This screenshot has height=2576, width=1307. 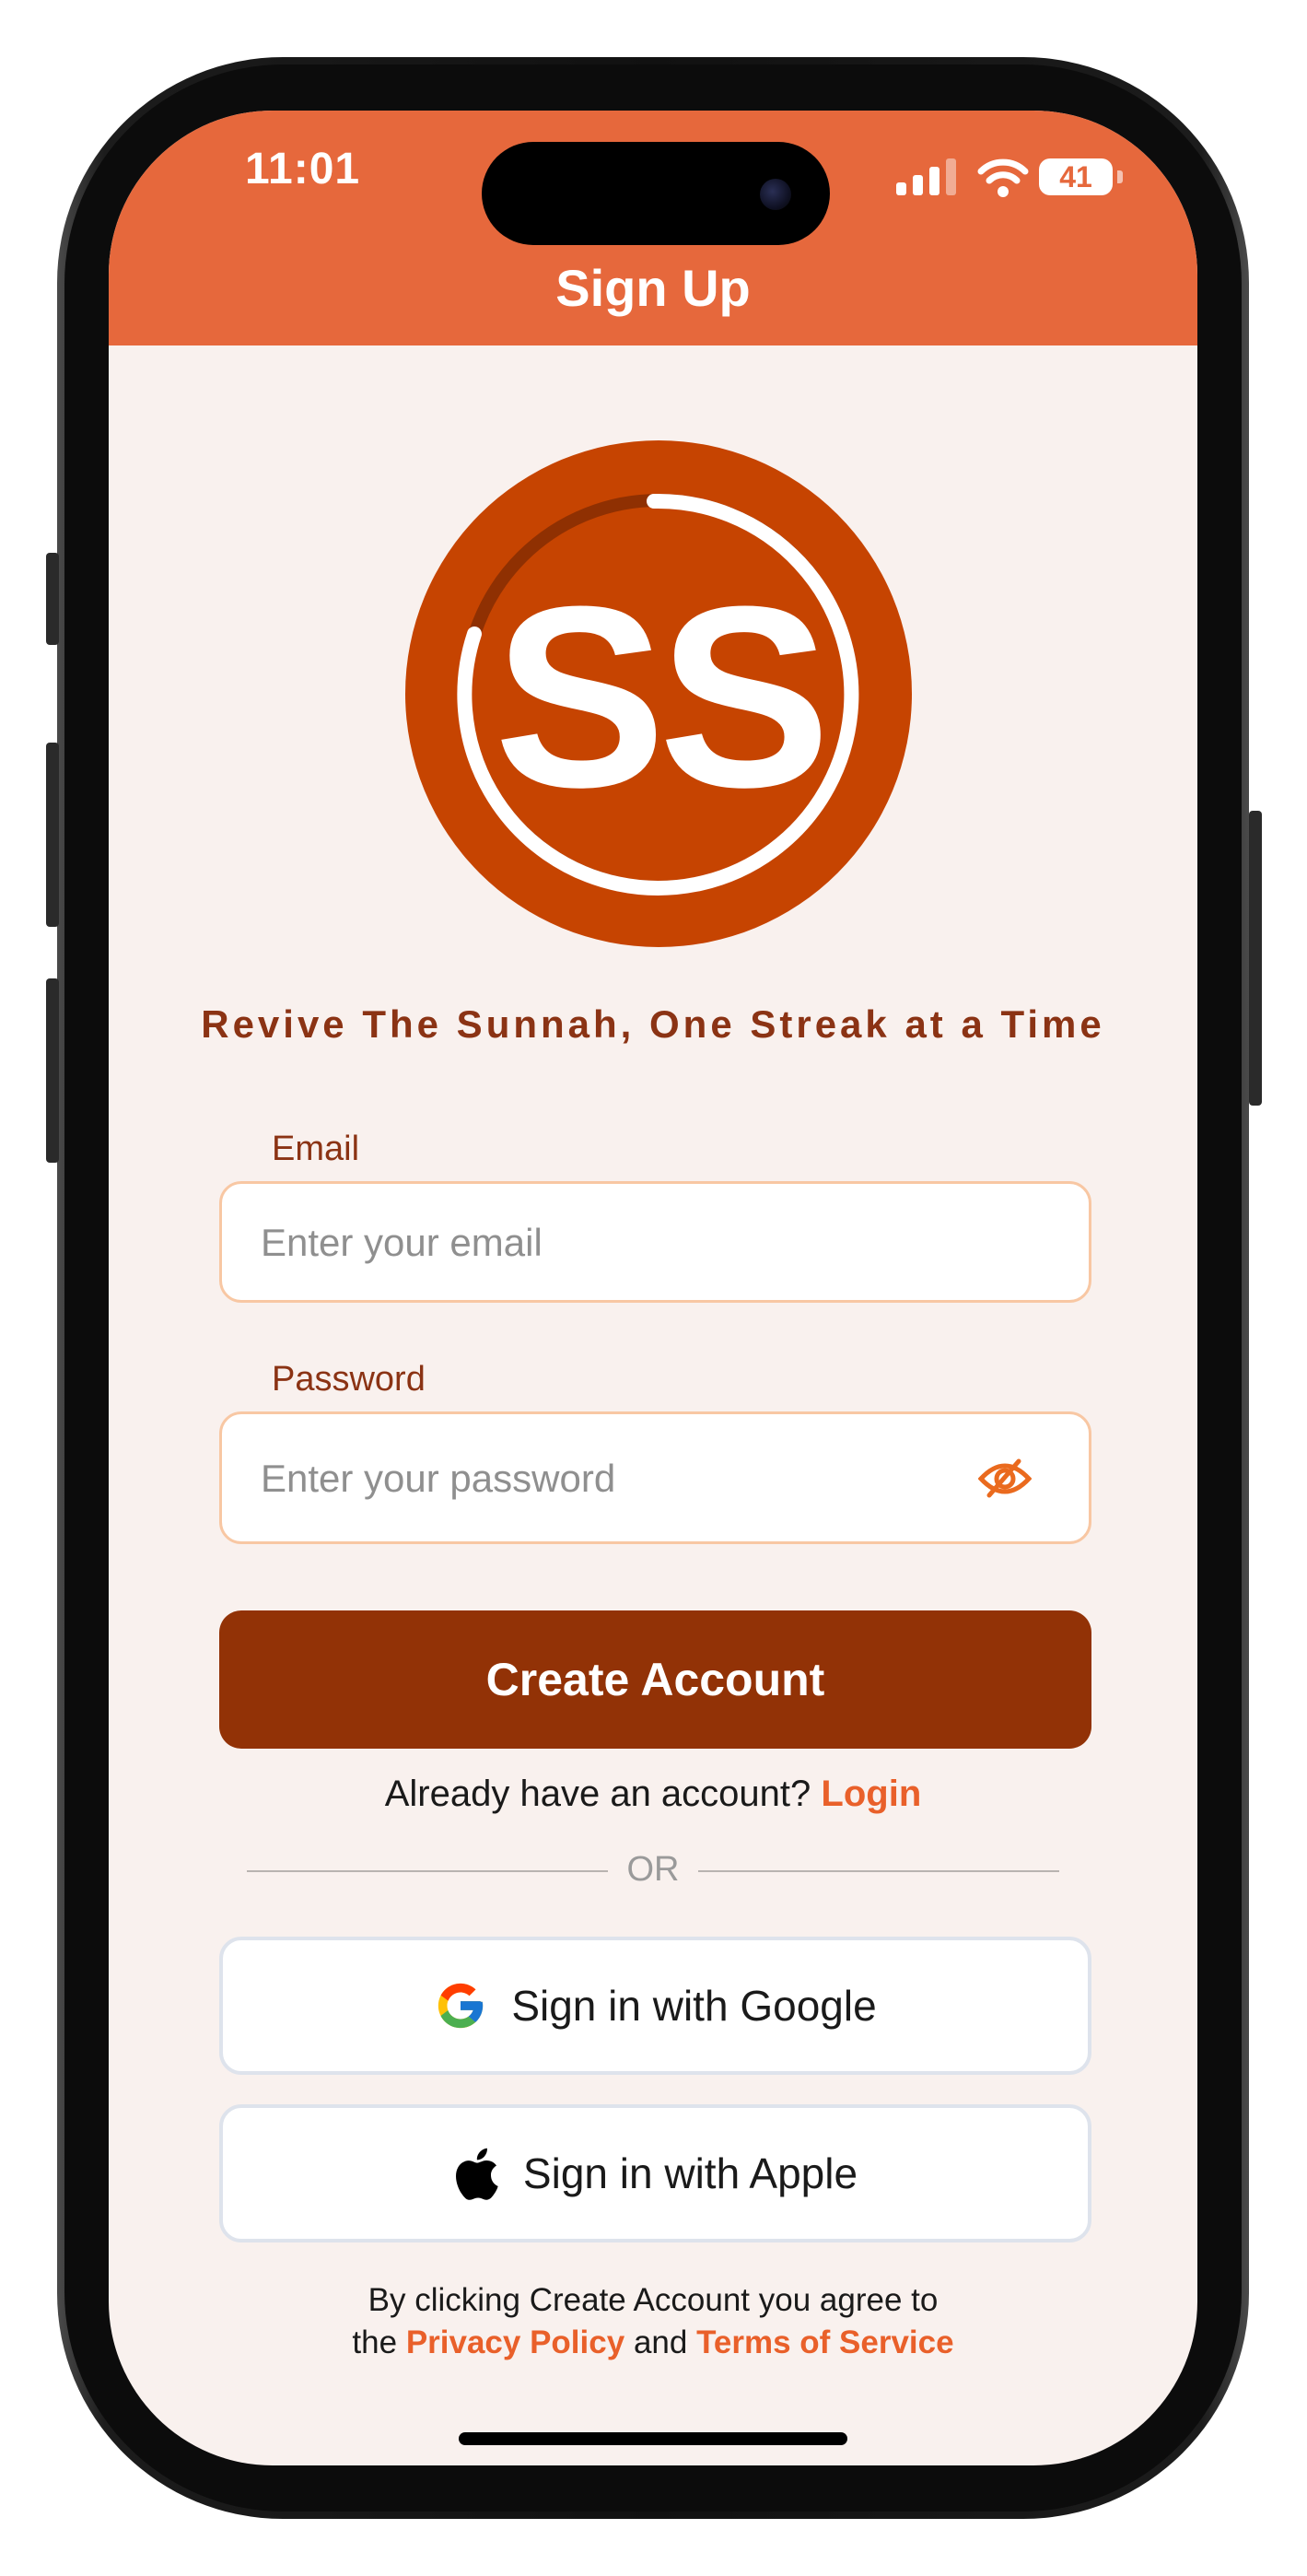 I want to click on action-button, so click(x=53, y=599).